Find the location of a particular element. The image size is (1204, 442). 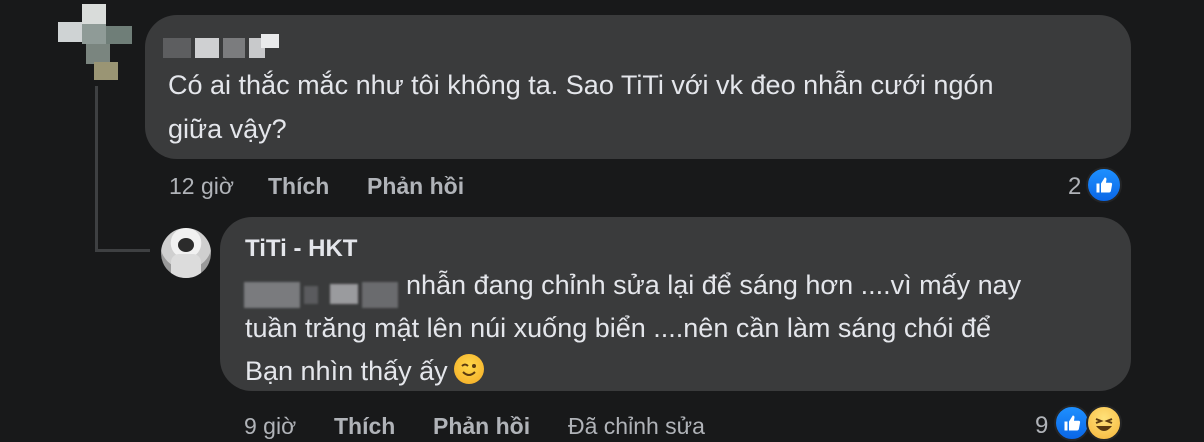

thread-line-vertical is located at coordinates (96, 169).